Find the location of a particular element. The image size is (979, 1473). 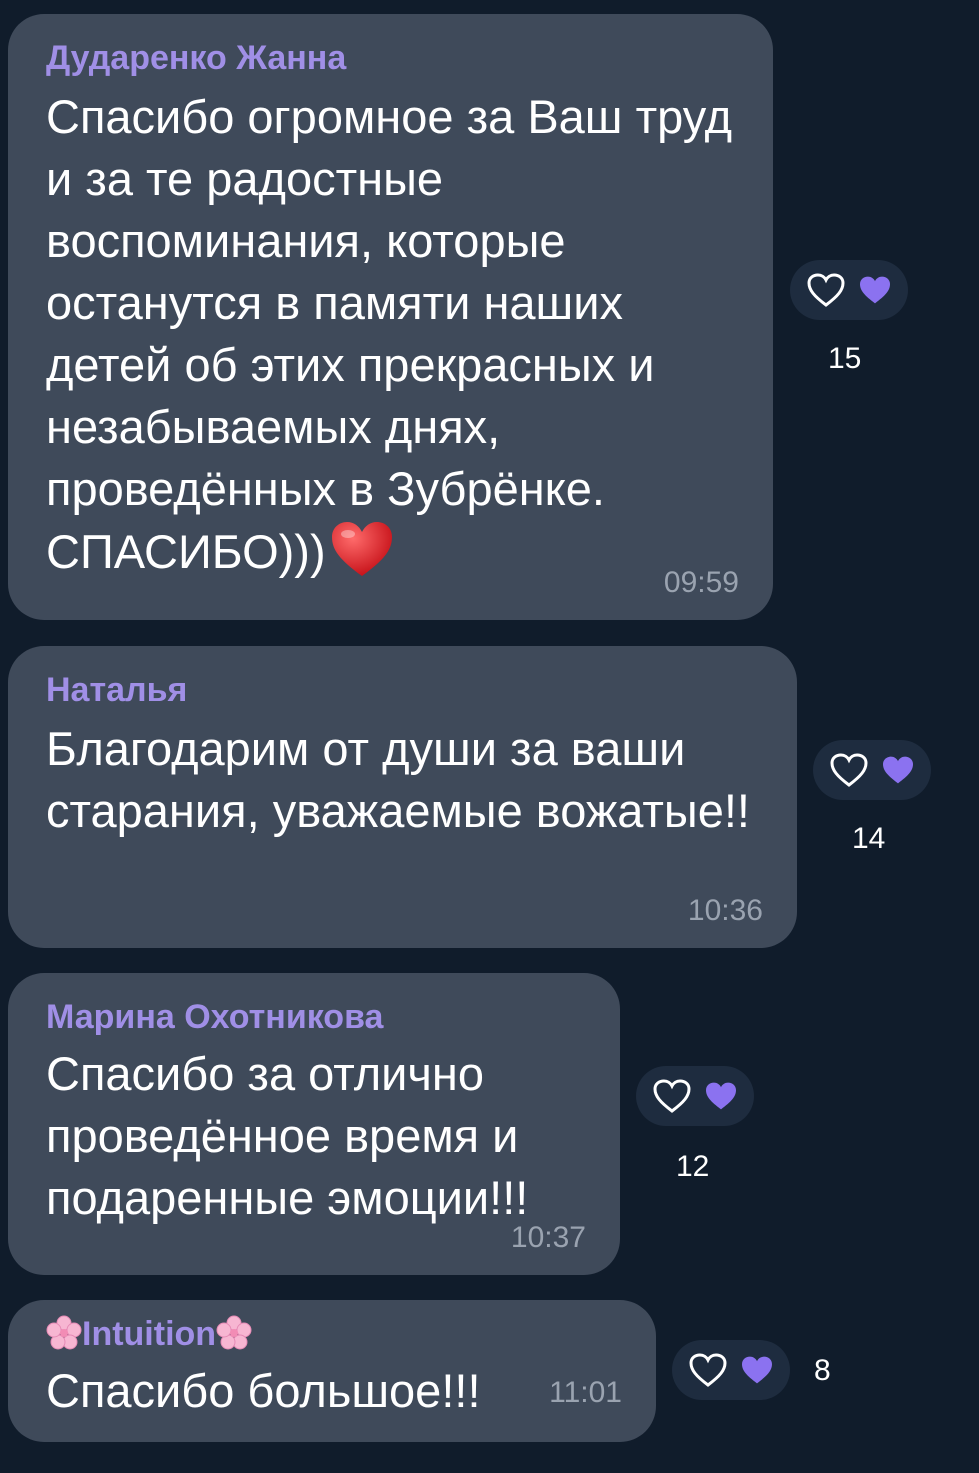

reaction-count: 14 is located at coordinates (869, 838).